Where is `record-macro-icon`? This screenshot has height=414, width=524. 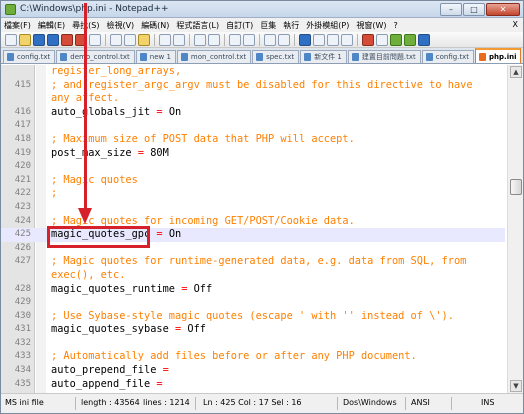
record-macro-icon is located at coordinates (368, 39).